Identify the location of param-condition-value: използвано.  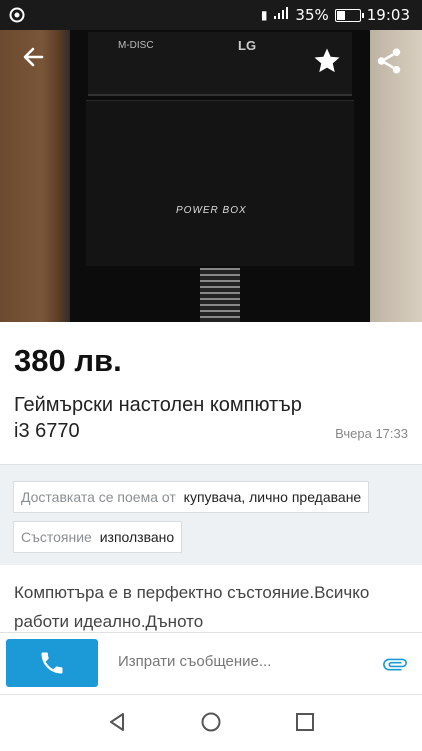
(137, 537).